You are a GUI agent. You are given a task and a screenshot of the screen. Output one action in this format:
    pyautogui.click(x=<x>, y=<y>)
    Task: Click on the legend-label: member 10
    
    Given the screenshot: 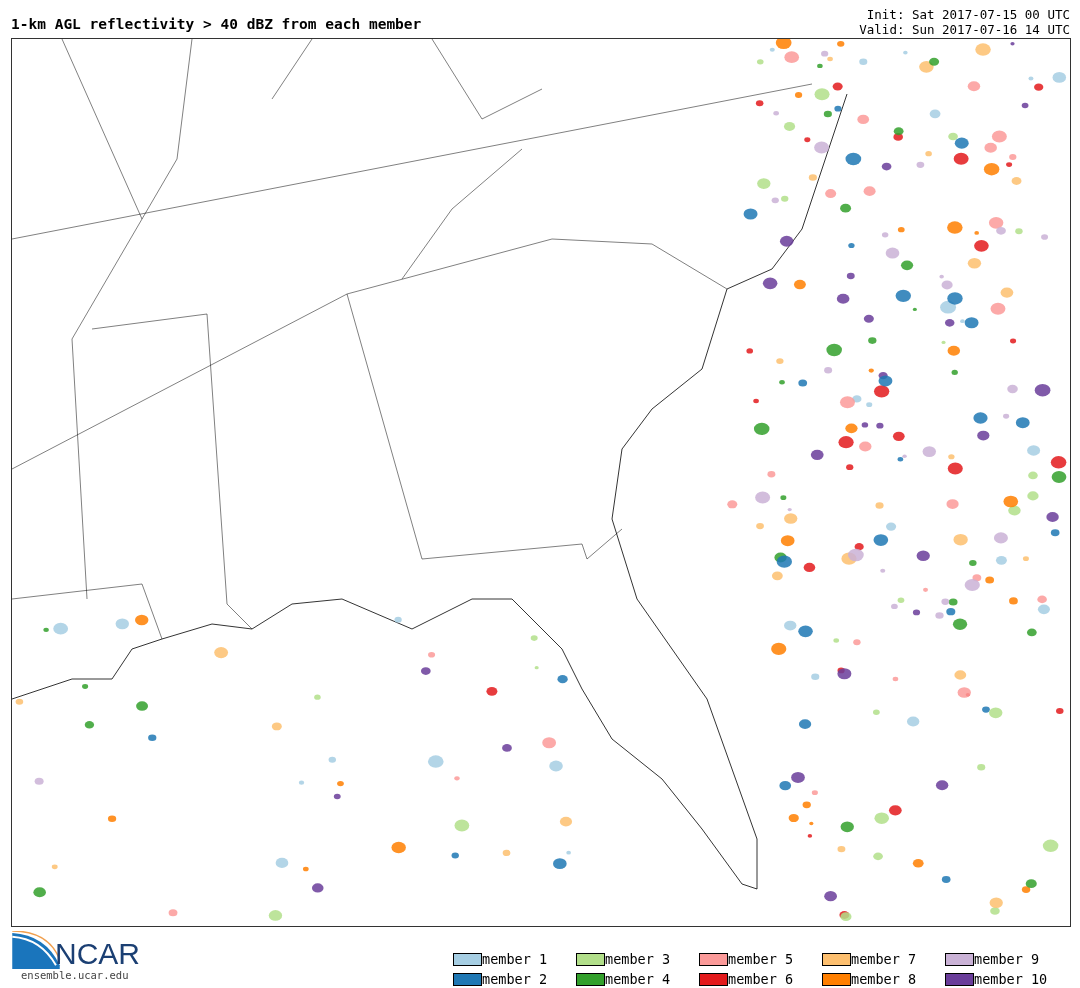 What is the action you would take?
    pyautogui.click(x=1011, y=979)
    